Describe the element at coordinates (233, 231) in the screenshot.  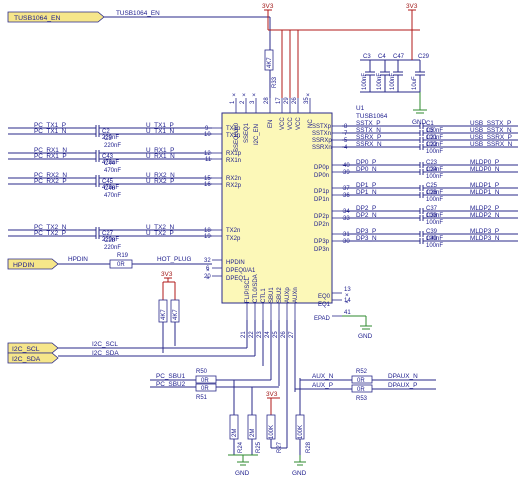
I see `svg-text: TX2n` at that location.